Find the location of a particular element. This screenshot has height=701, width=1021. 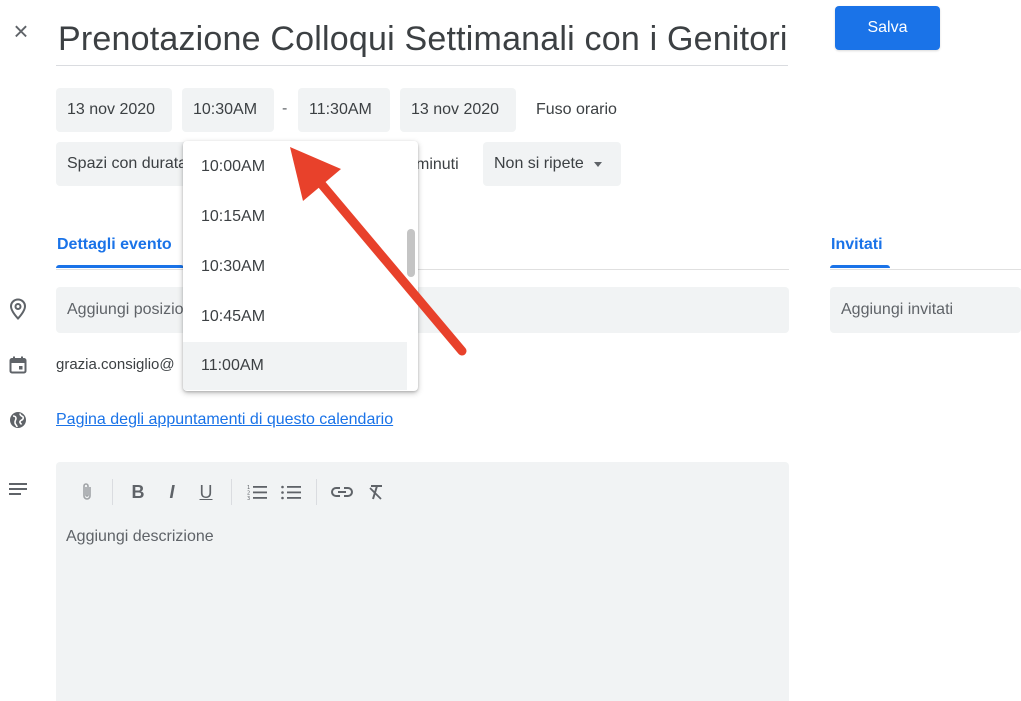

close-icon: × is located at coordinates (21, 31).